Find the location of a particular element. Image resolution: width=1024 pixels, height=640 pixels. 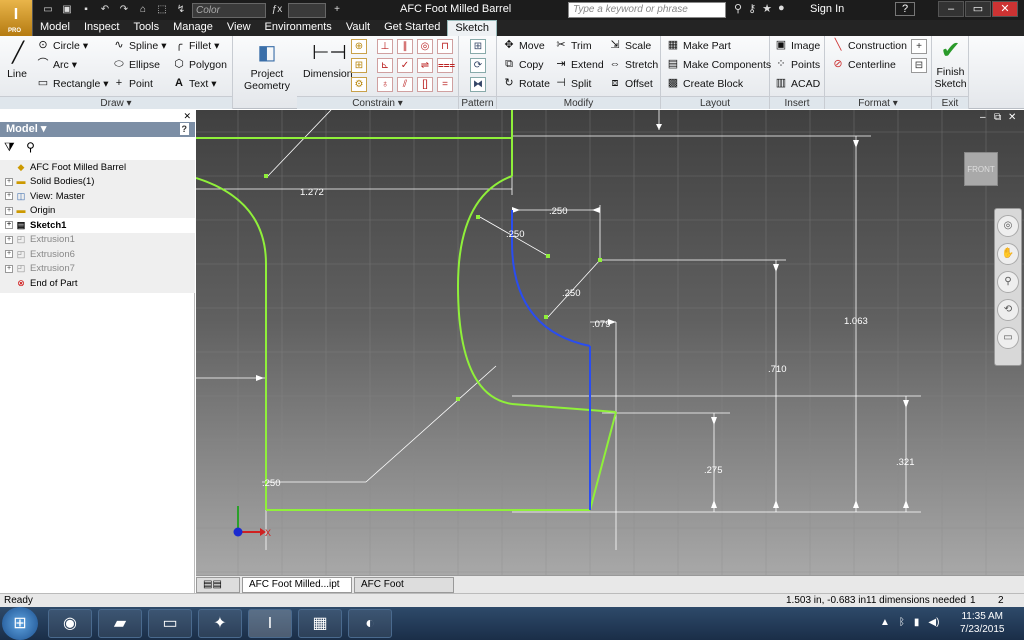

constraint-settings-icon: ⚙ is located at coordinates (359, 84).